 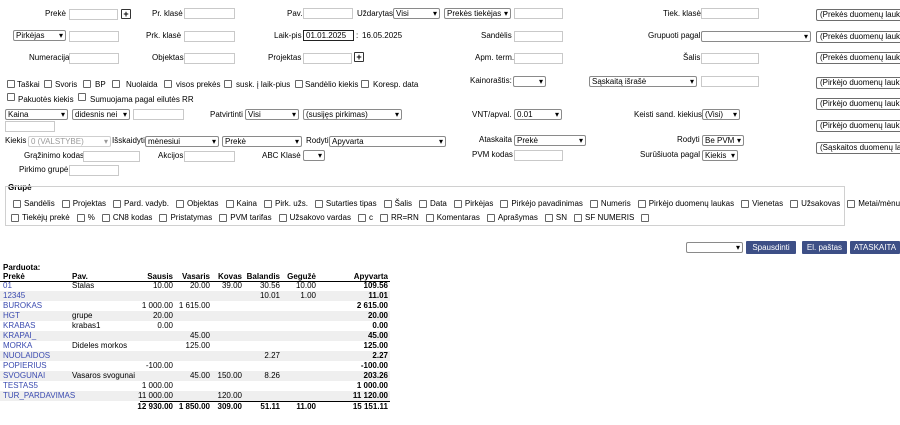 I want to click on apm-term-input, so click(x=538, y=58).